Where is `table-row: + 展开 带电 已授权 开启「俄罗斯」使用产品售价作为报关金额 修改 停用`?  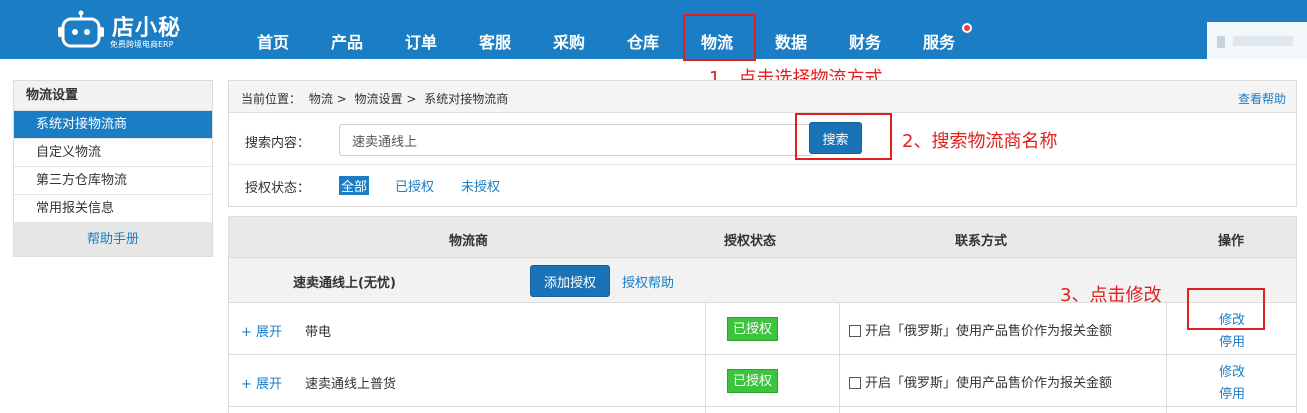 table-row: + 展开 带电 已授权 开启「俄罗斯」使用产品售价作为报关金额 修改 停用 is located at coordinates (762, 328).